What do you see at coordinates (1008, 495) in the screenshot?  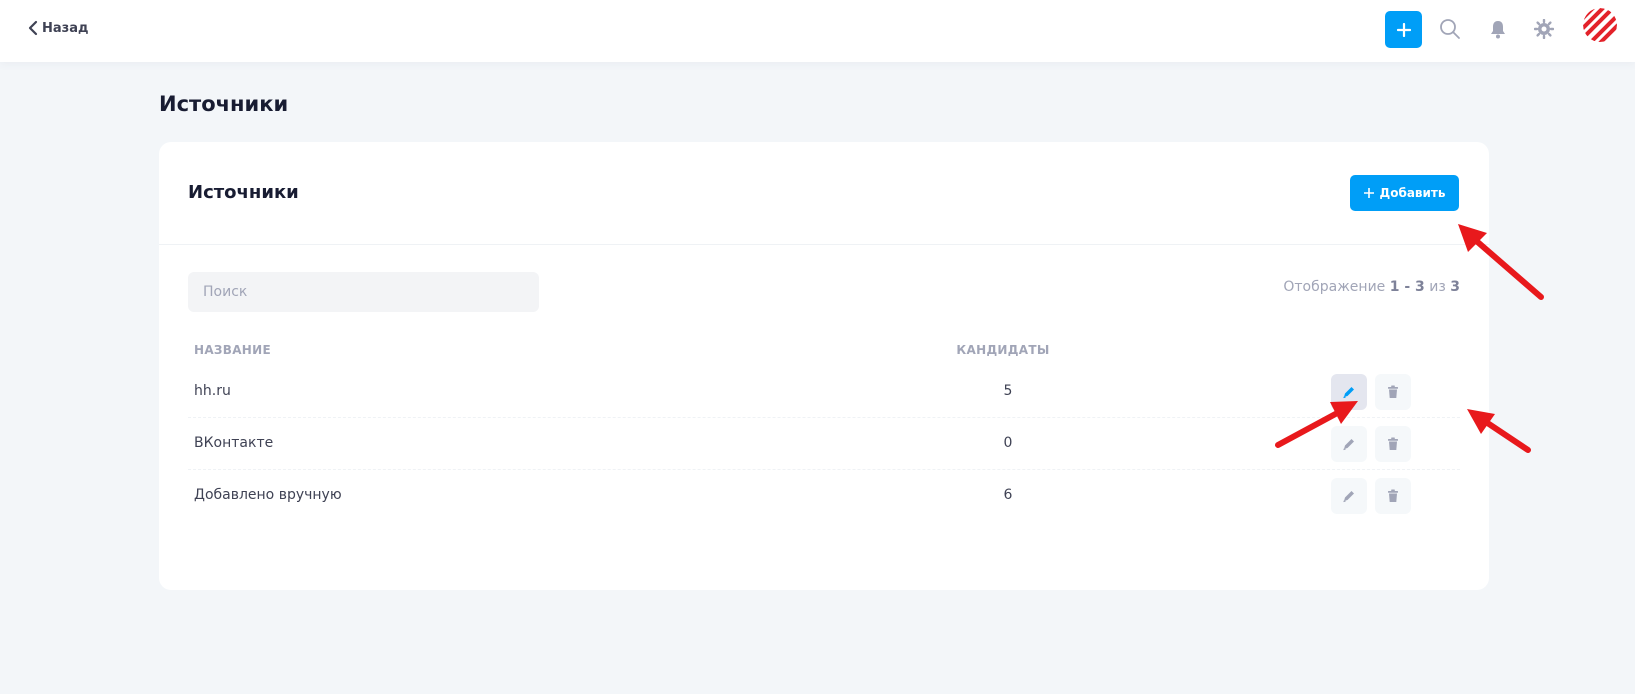 I see `candidates-count: 6` at bounding box center [1008, 495].